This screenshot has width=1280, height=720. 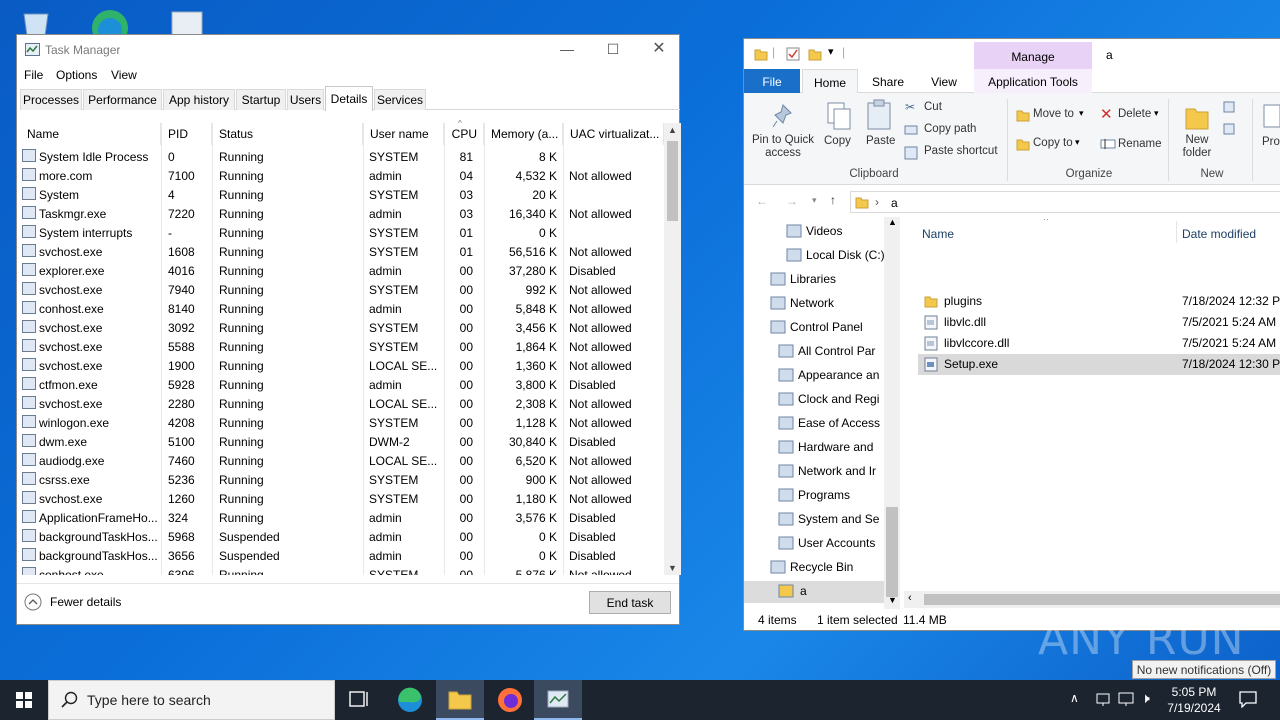 I want to click on show-hidden-icons-chevron-icon: ∧, so click(x=1074, y=698).